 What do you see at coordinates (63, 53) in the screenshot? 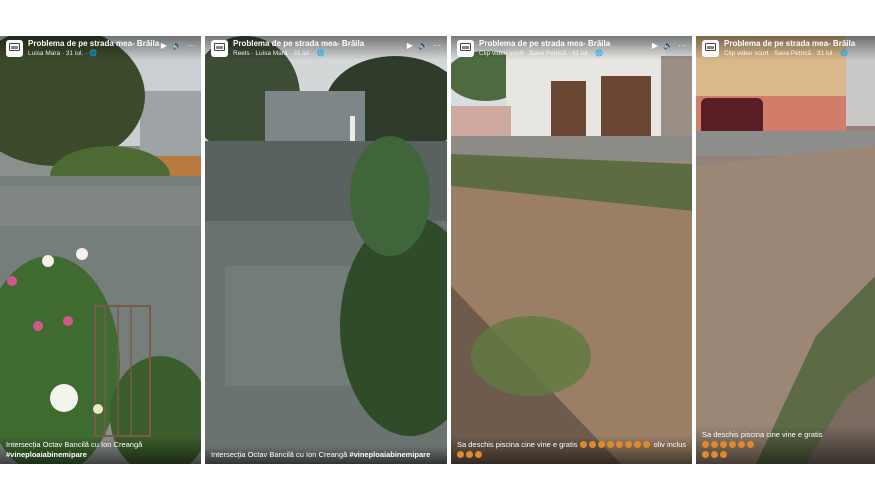
I see `post-meta: Luisa Mara · 31 iul. · 🌐` at bounding box center [63, 53].